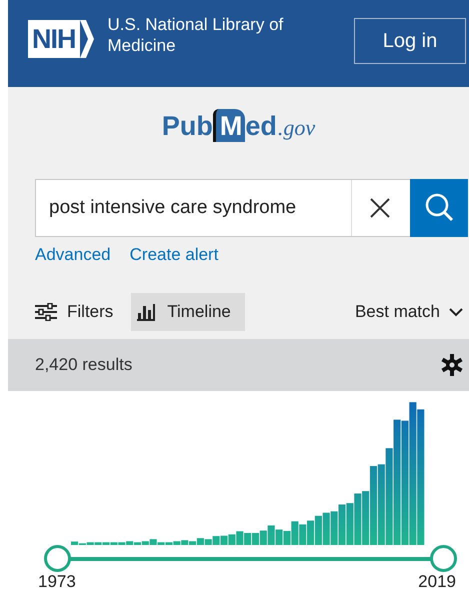  I want to click on clear-icon, so click(380, 208).